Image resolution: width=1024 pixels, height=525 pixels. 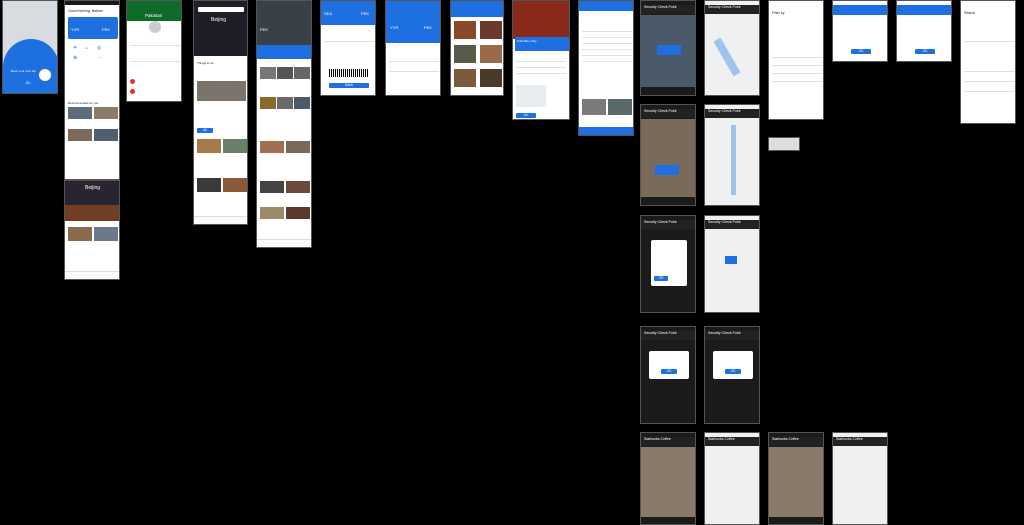 What do you see at coordinates (413, 22) in the screenshot?
I see `flight-header: YVR PEK` at bounding box center [413, 22].